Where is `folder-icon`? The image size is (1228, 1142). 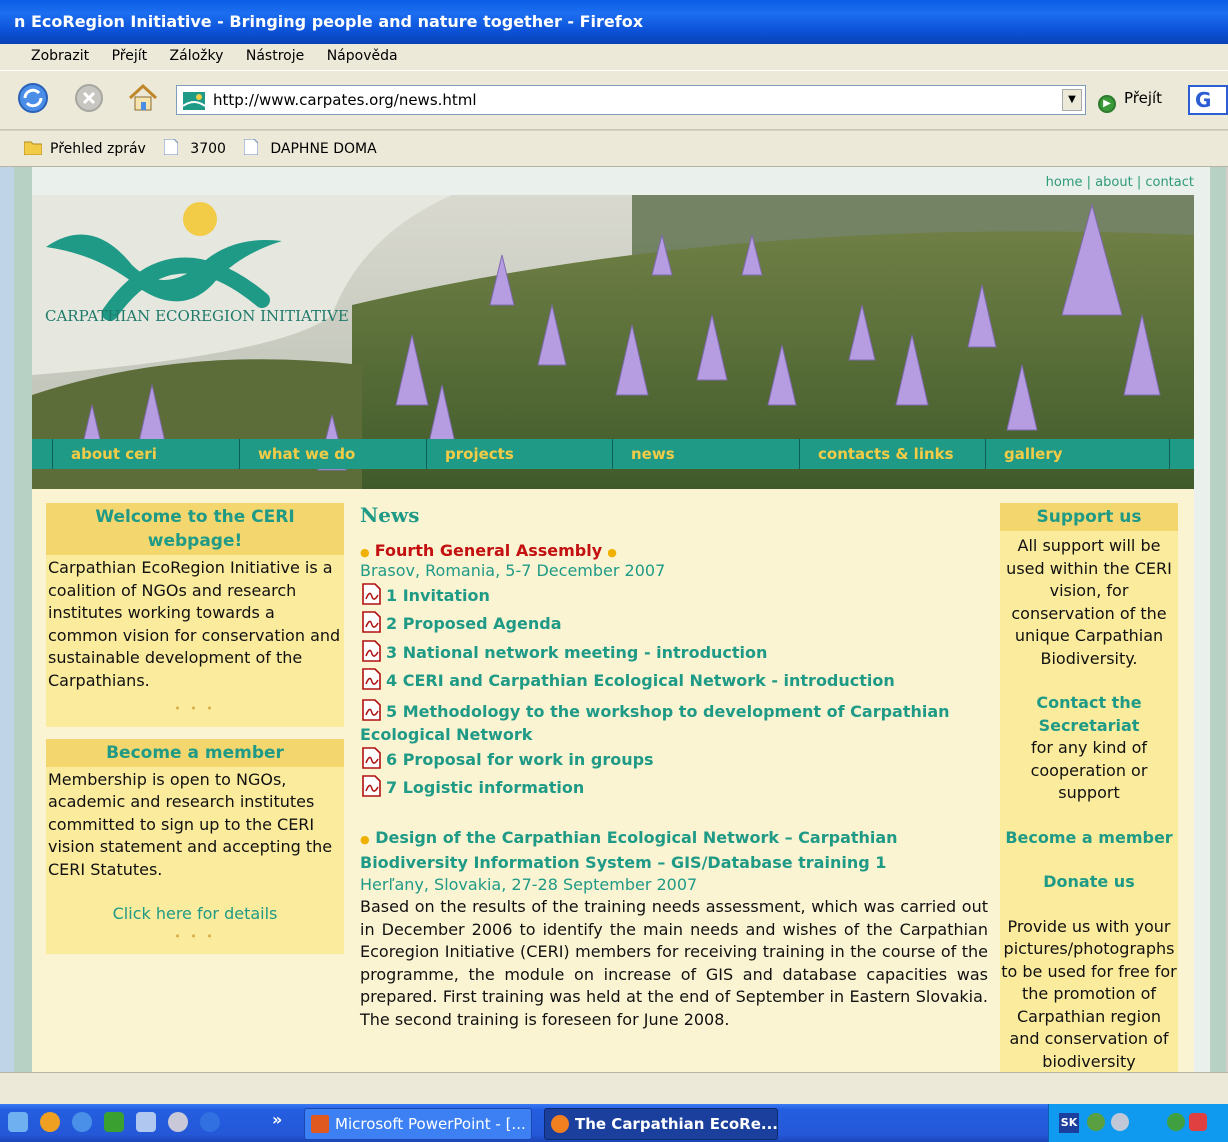
folder-icon is located at coordinates (33, 144).